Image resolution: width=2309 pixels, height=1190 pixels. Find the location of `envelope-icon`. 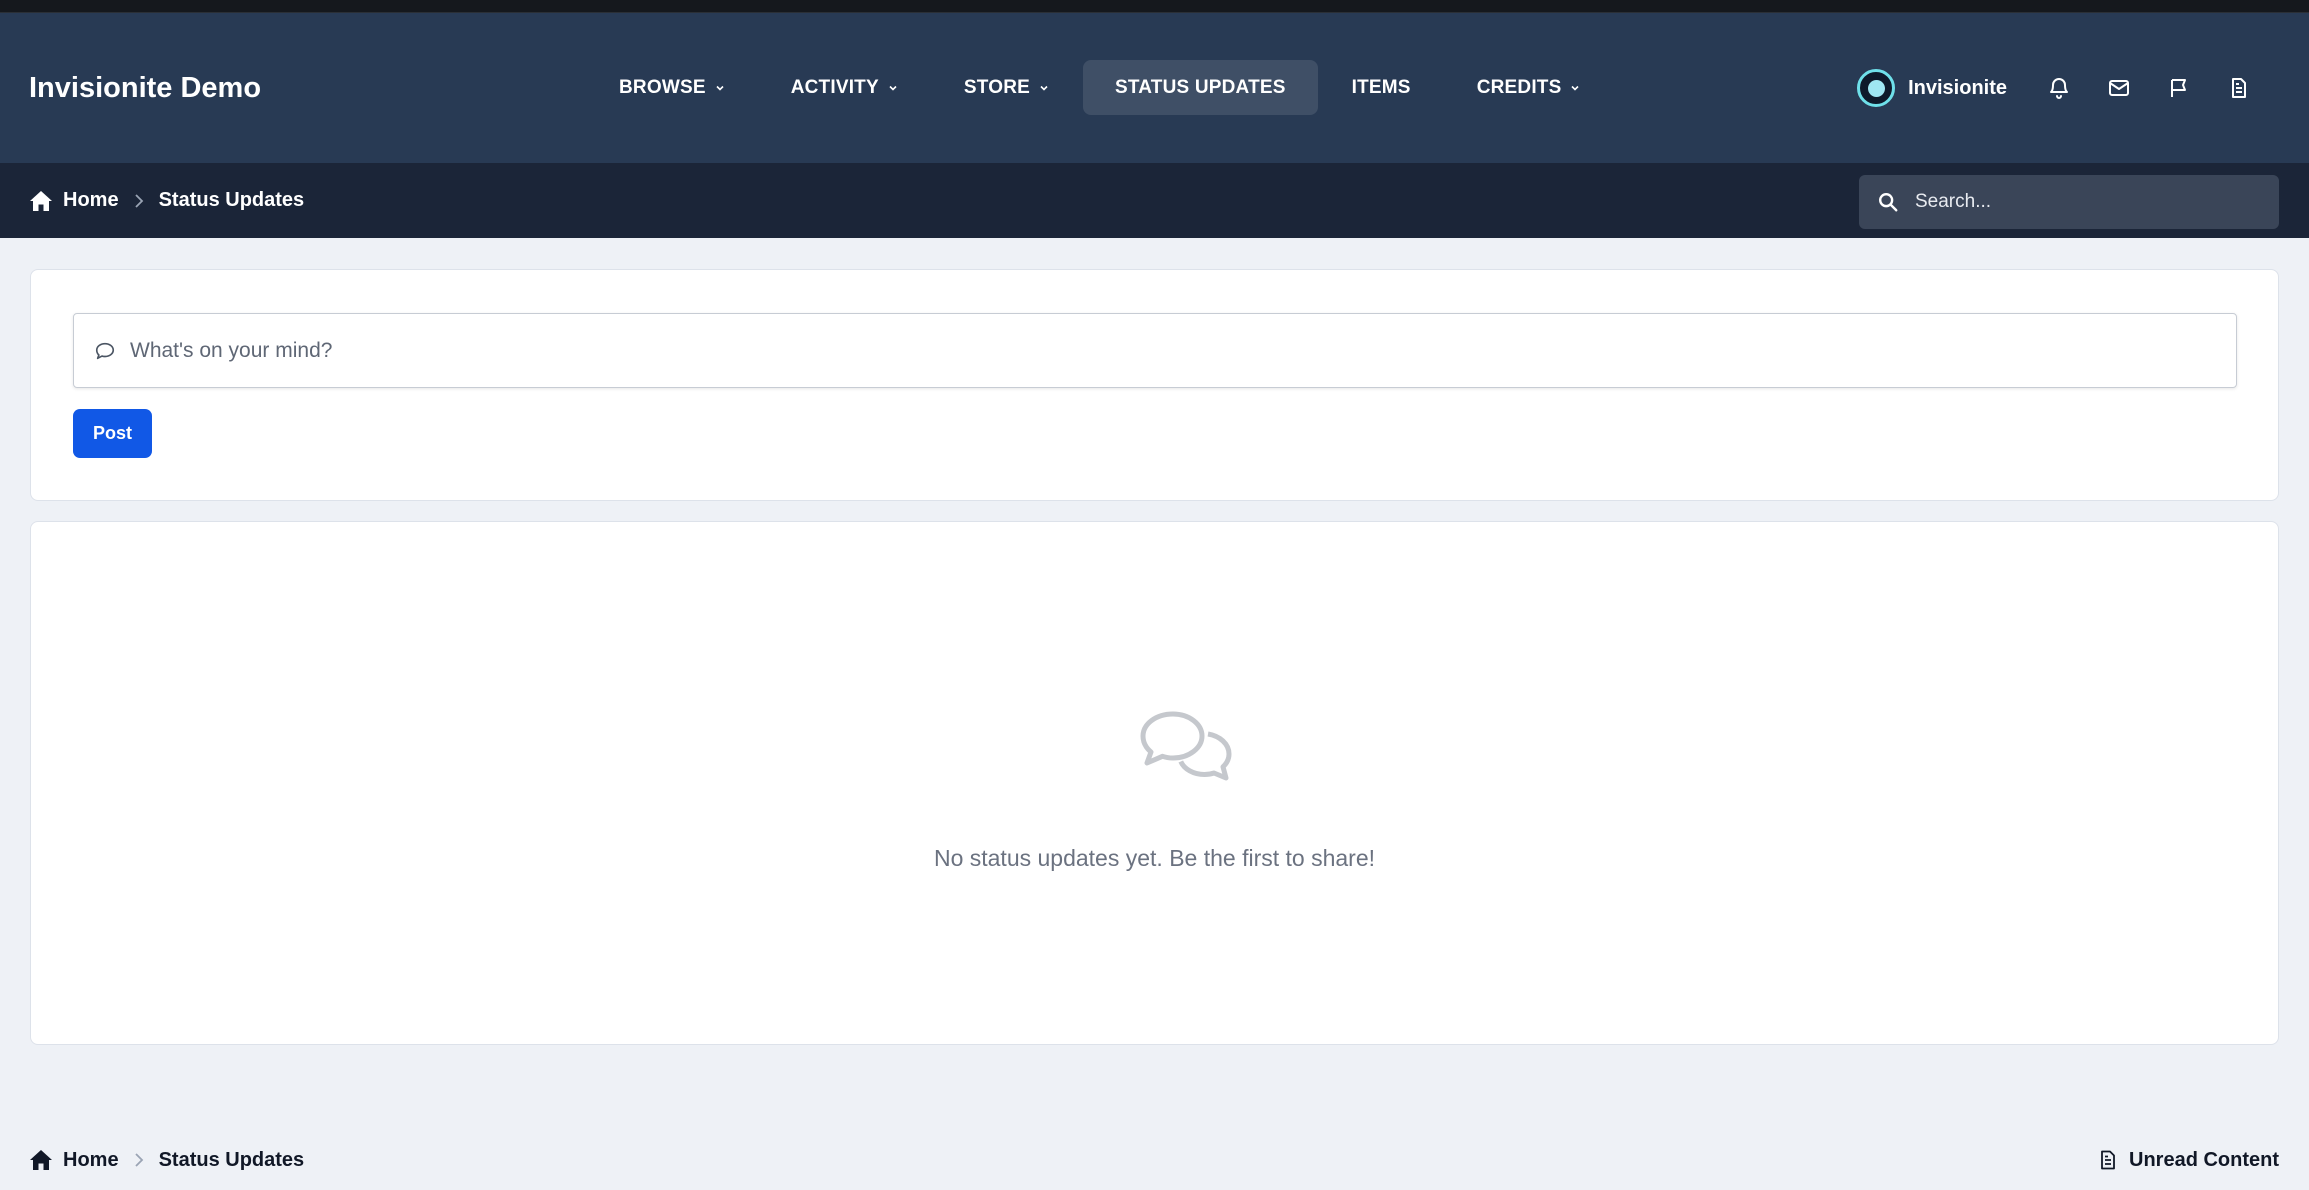

envelope-icon is located at coordinates (2119, 88).